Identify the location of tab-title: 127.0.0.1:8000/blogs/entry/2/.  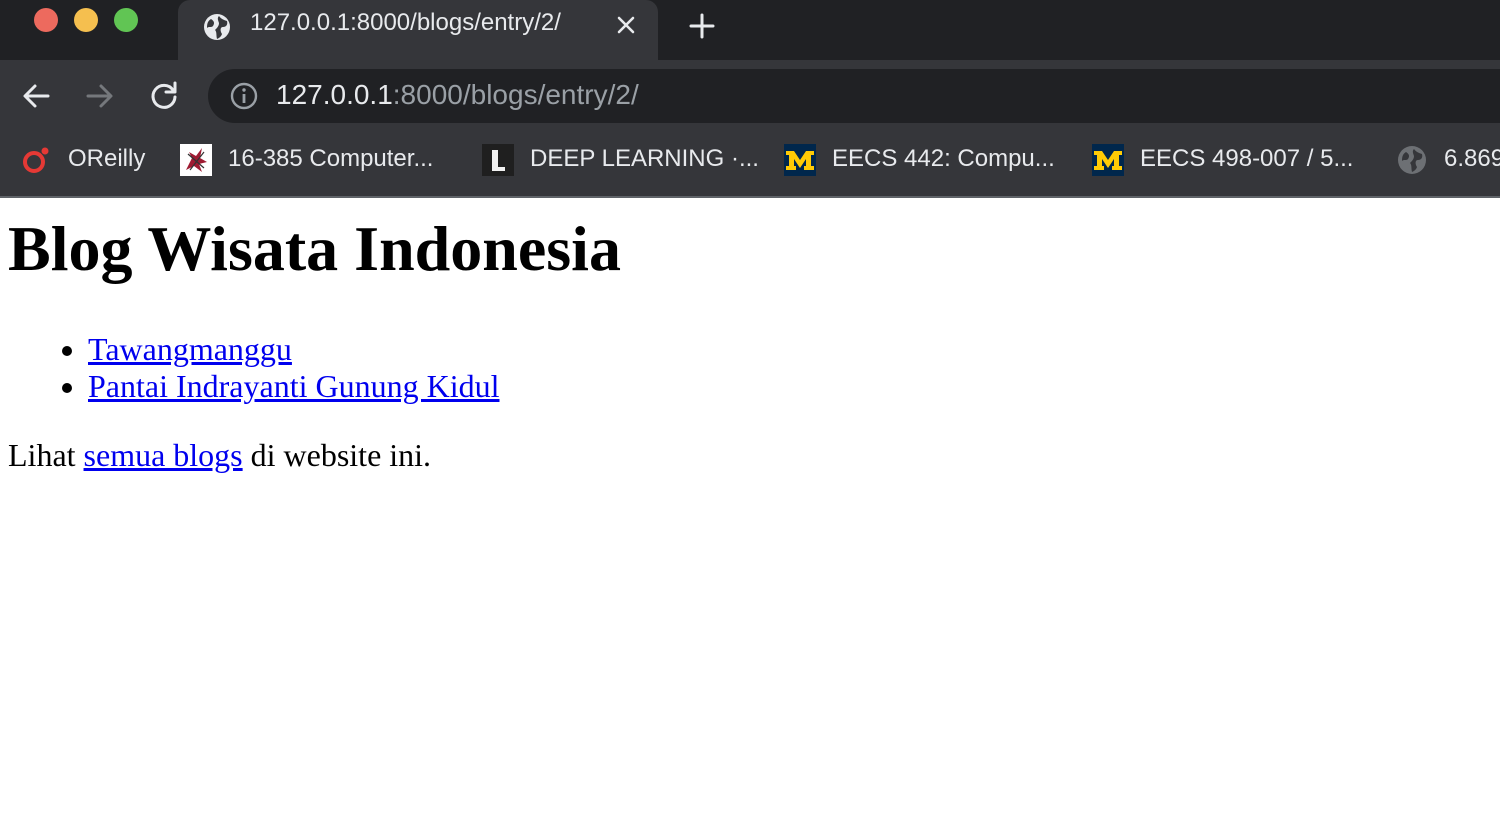
(405, 22).